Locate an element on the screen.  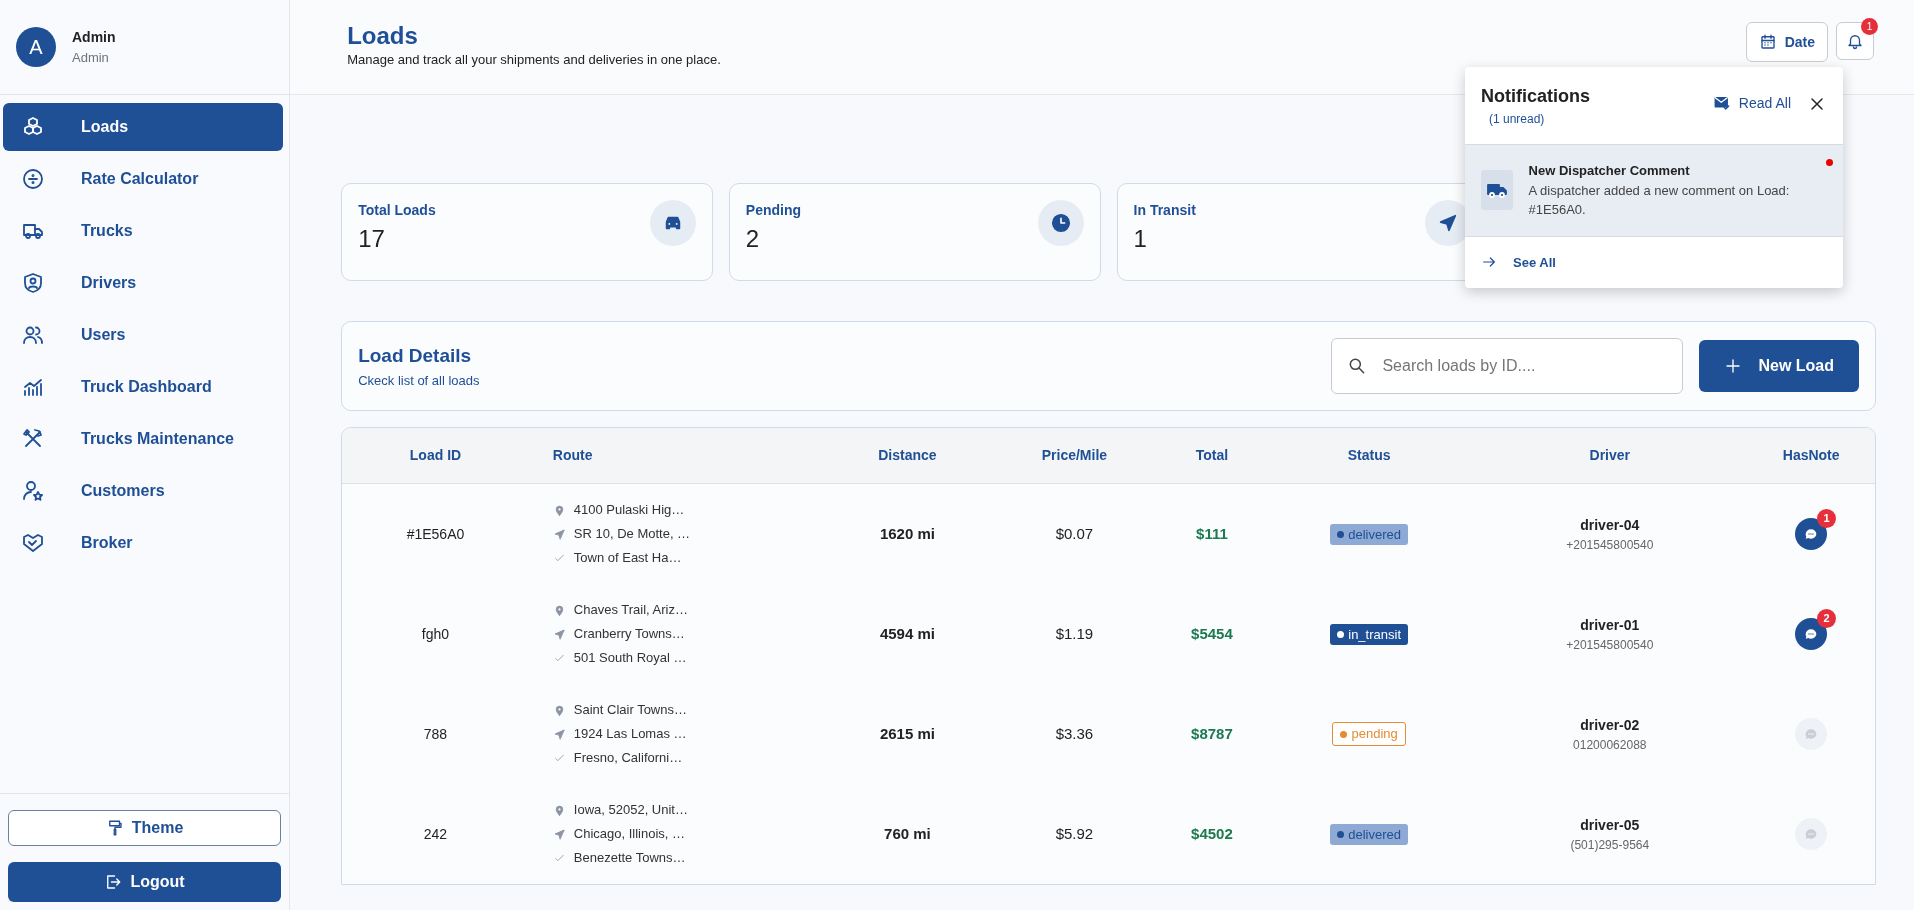
column-header: Load ID is located at coordinates (435, 455).